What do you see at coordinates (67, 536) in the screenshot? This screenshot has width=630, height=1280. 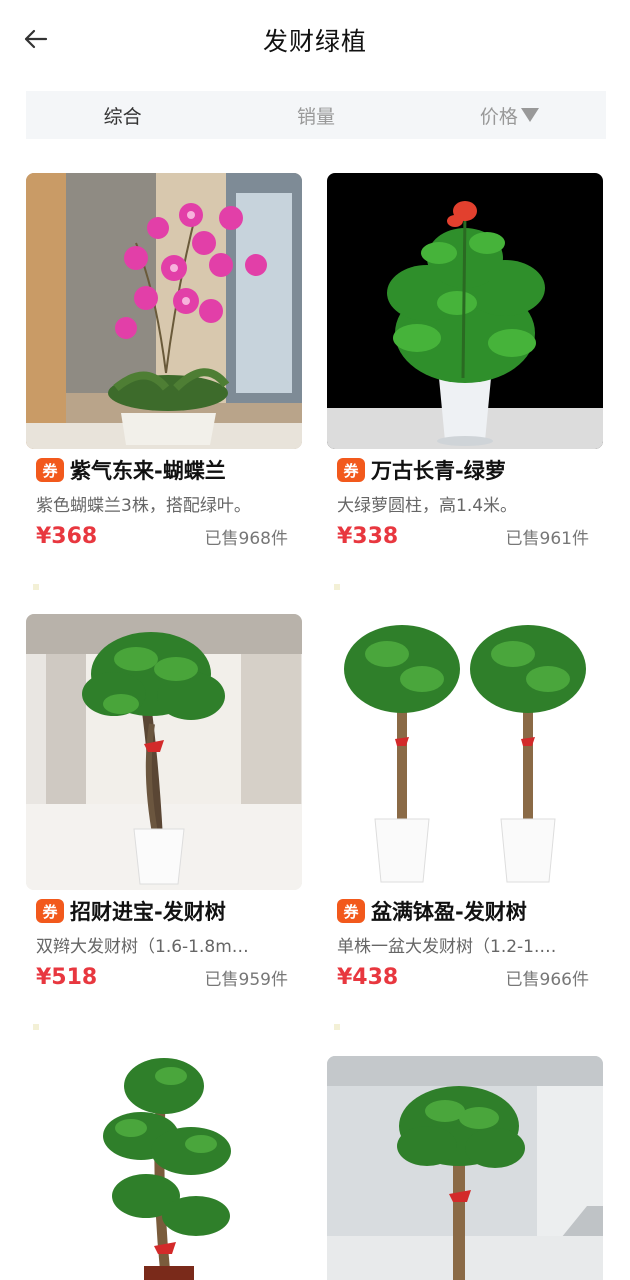 I see `product-price: ¥368` at bounding box center [67, 536].